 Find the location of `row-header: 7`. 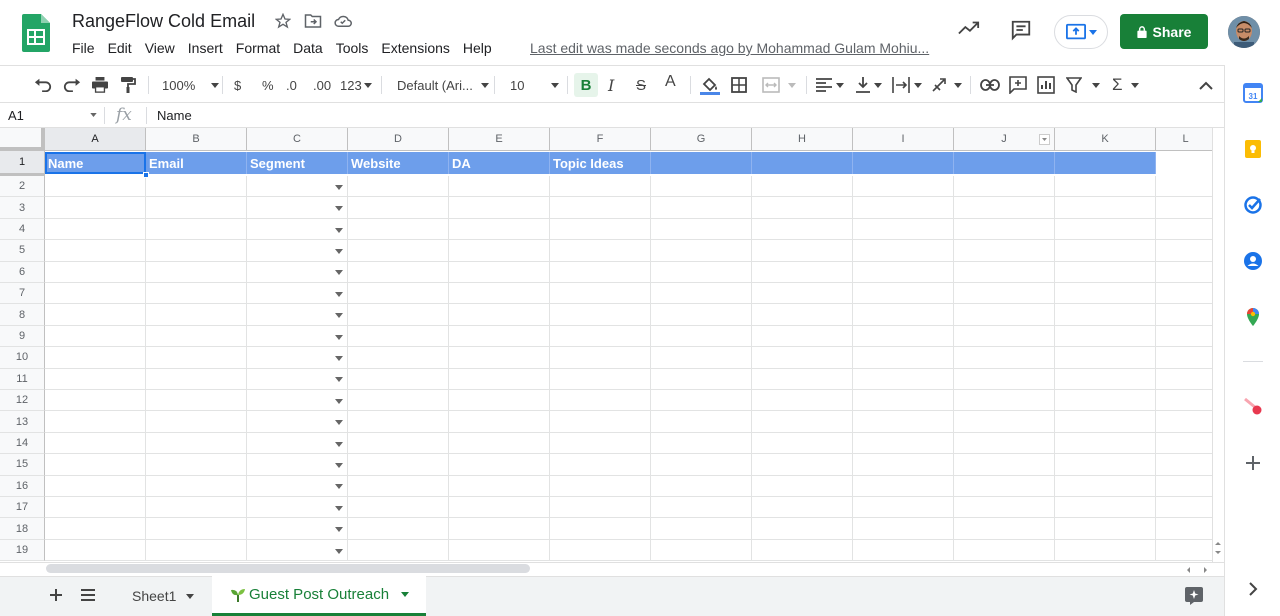

row-header: 7 is located at coordinates (22, 294).